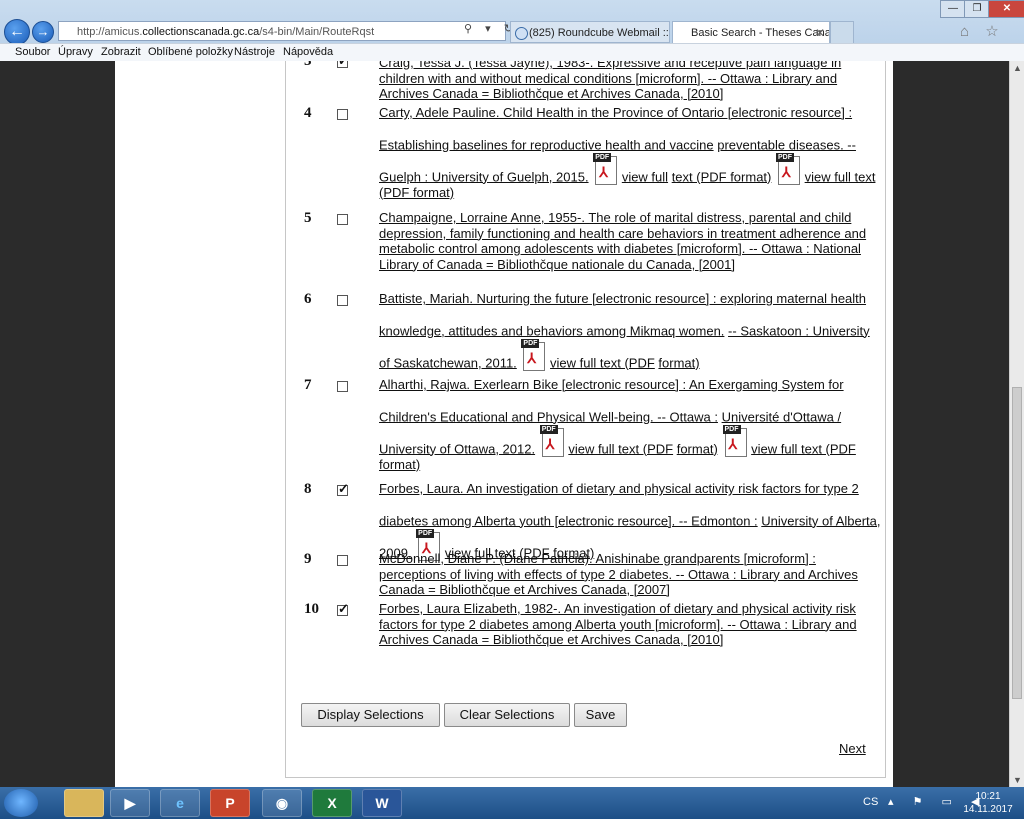  What do you see at coordinates (130, 803) in the screenshot?
I see `media-player-icon: ▶` at bounding box center [130, 803].